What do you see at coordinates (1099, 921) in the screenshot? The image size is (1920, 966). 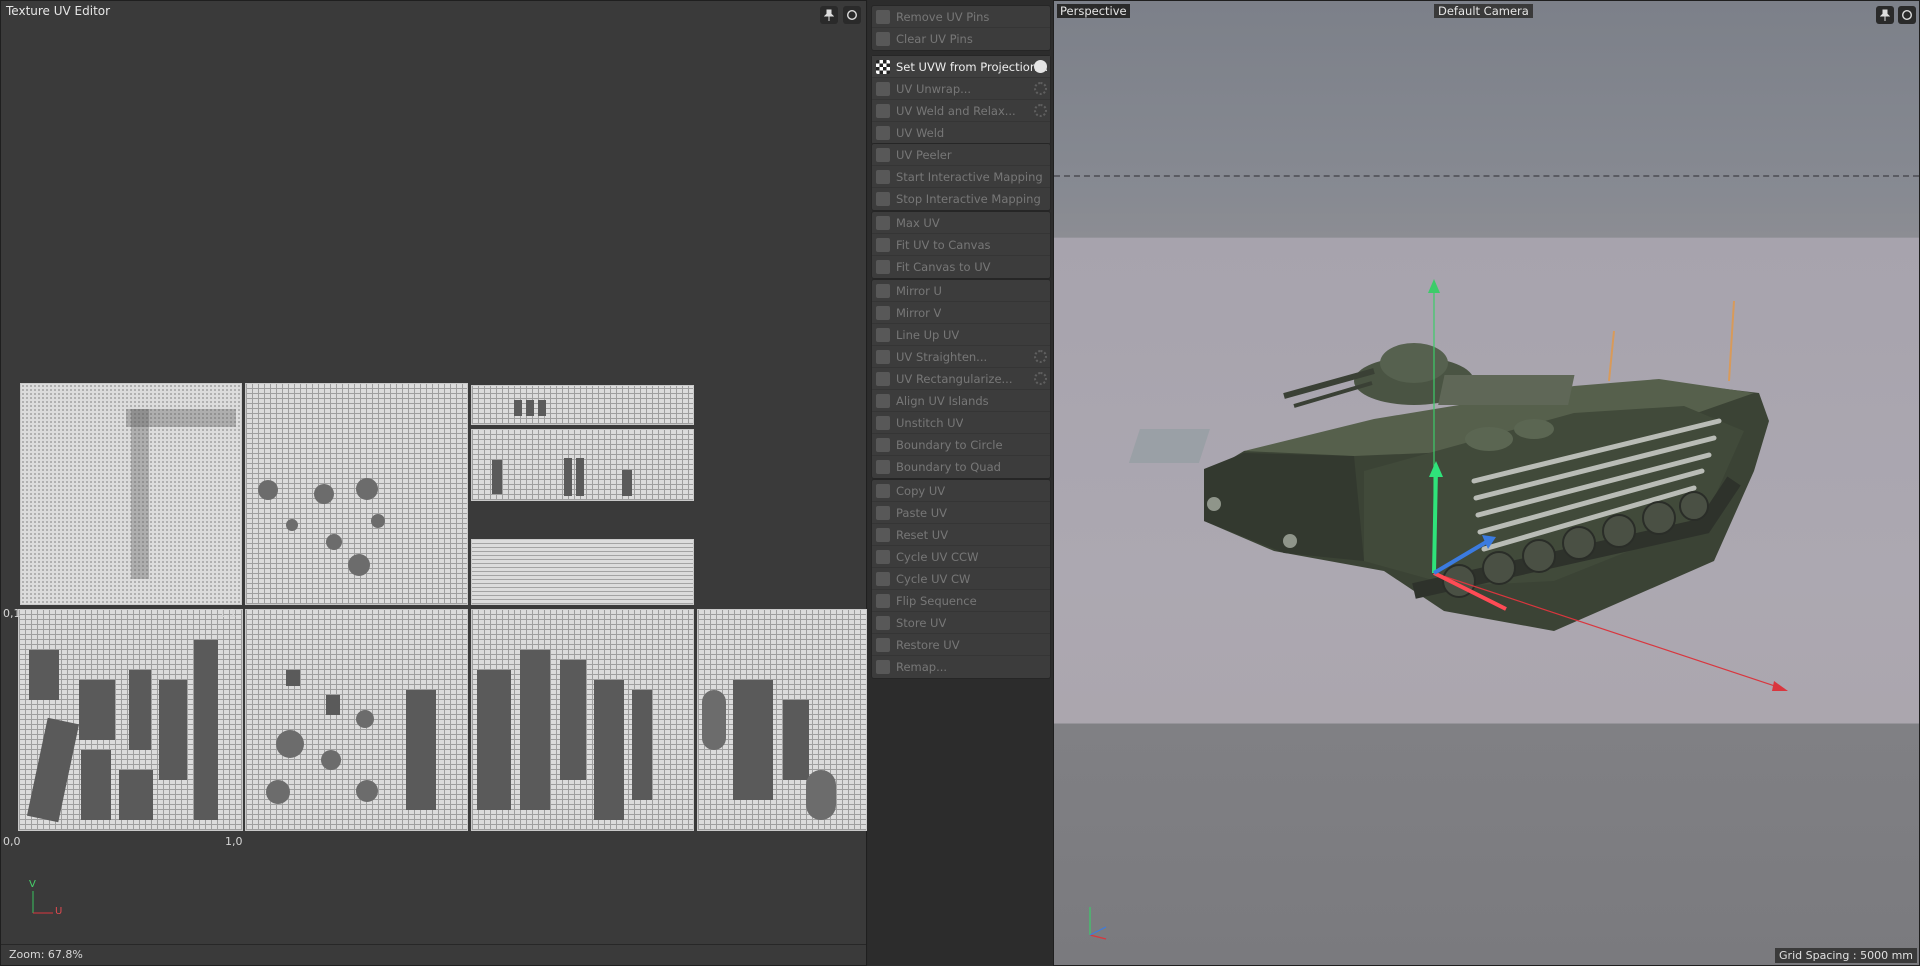 I see `world-axis-gizmo` at bounding box center [1099, 921].